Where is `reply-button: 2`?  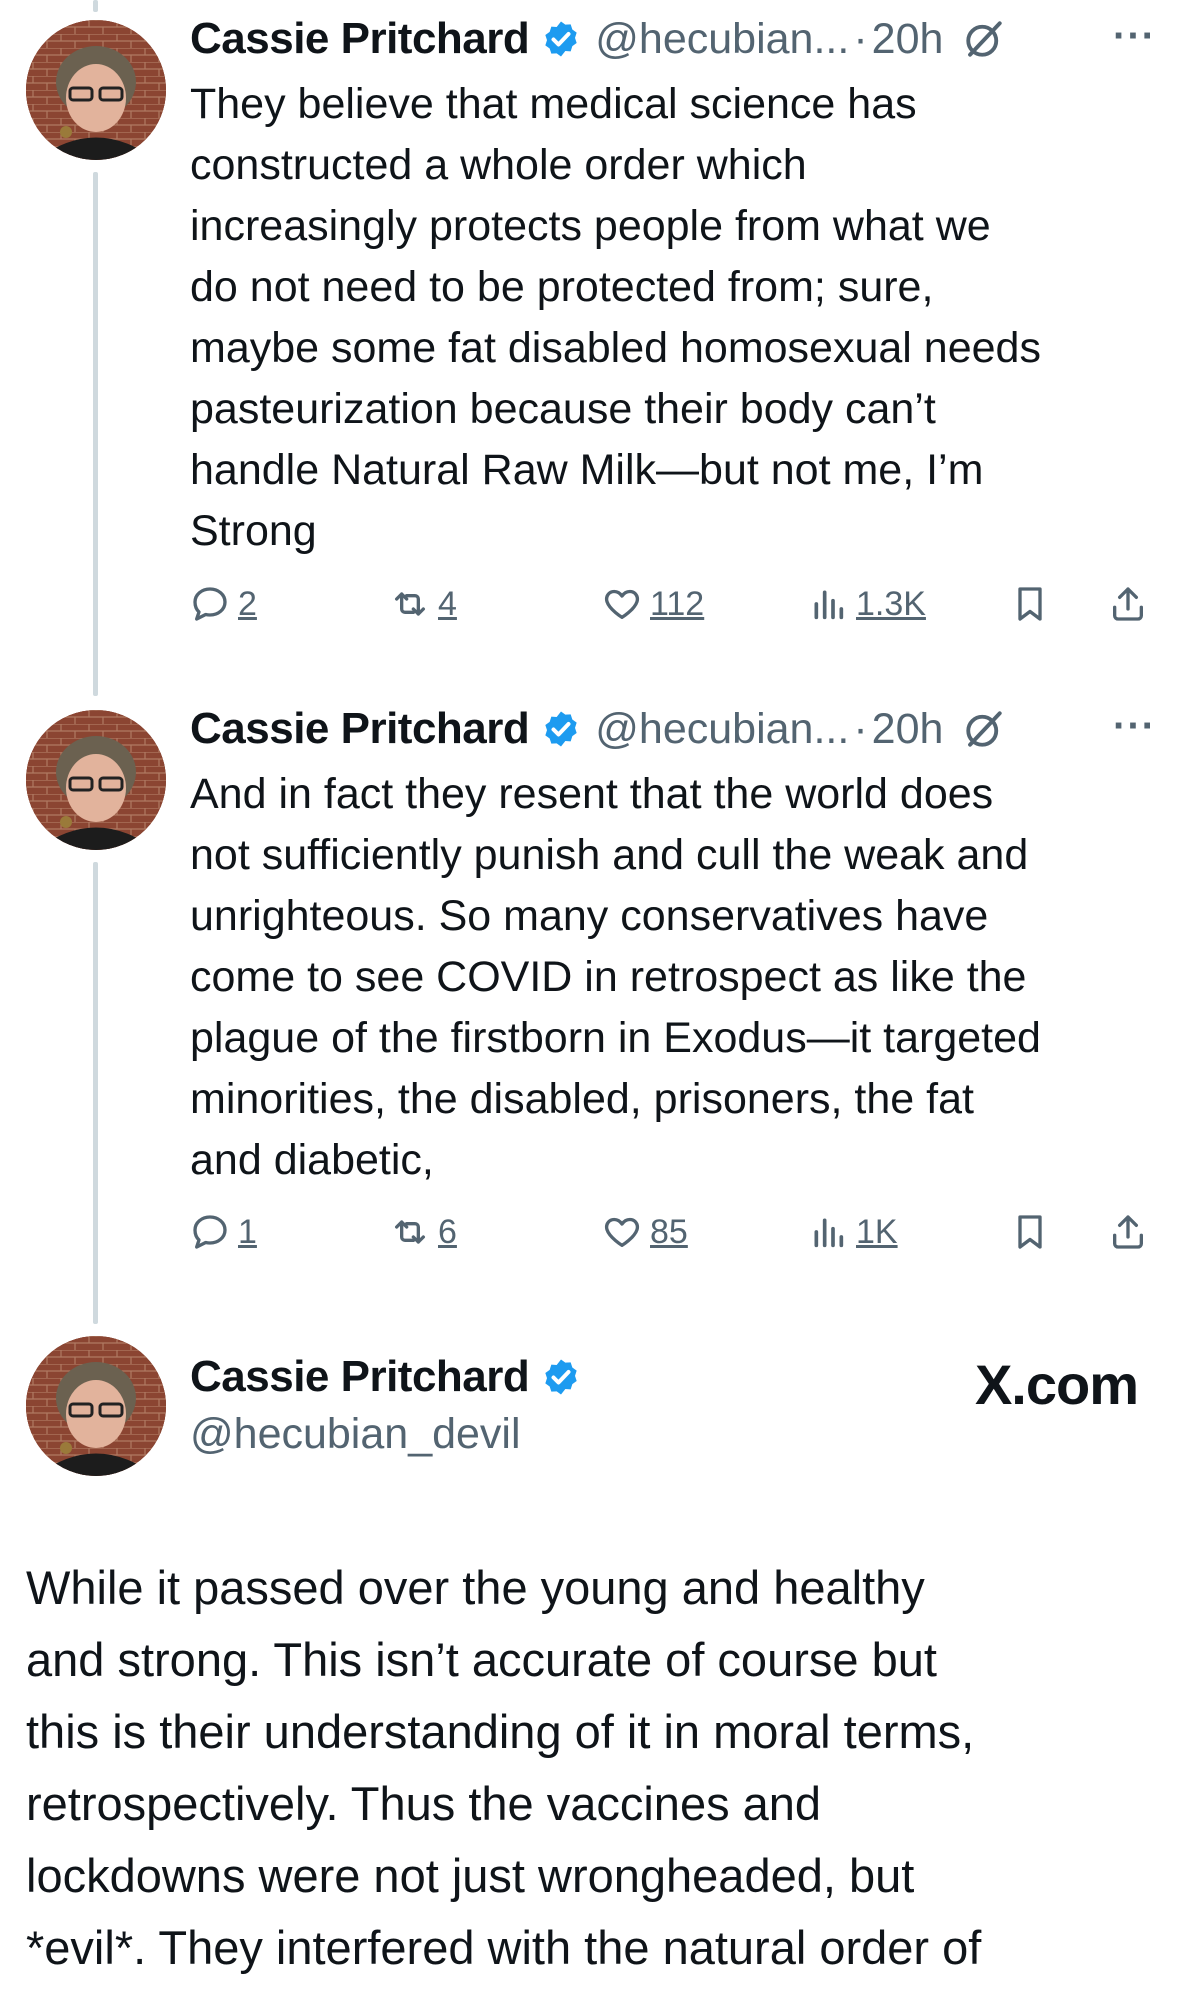
reply-button: 2 is located at coordinates (223, 604).